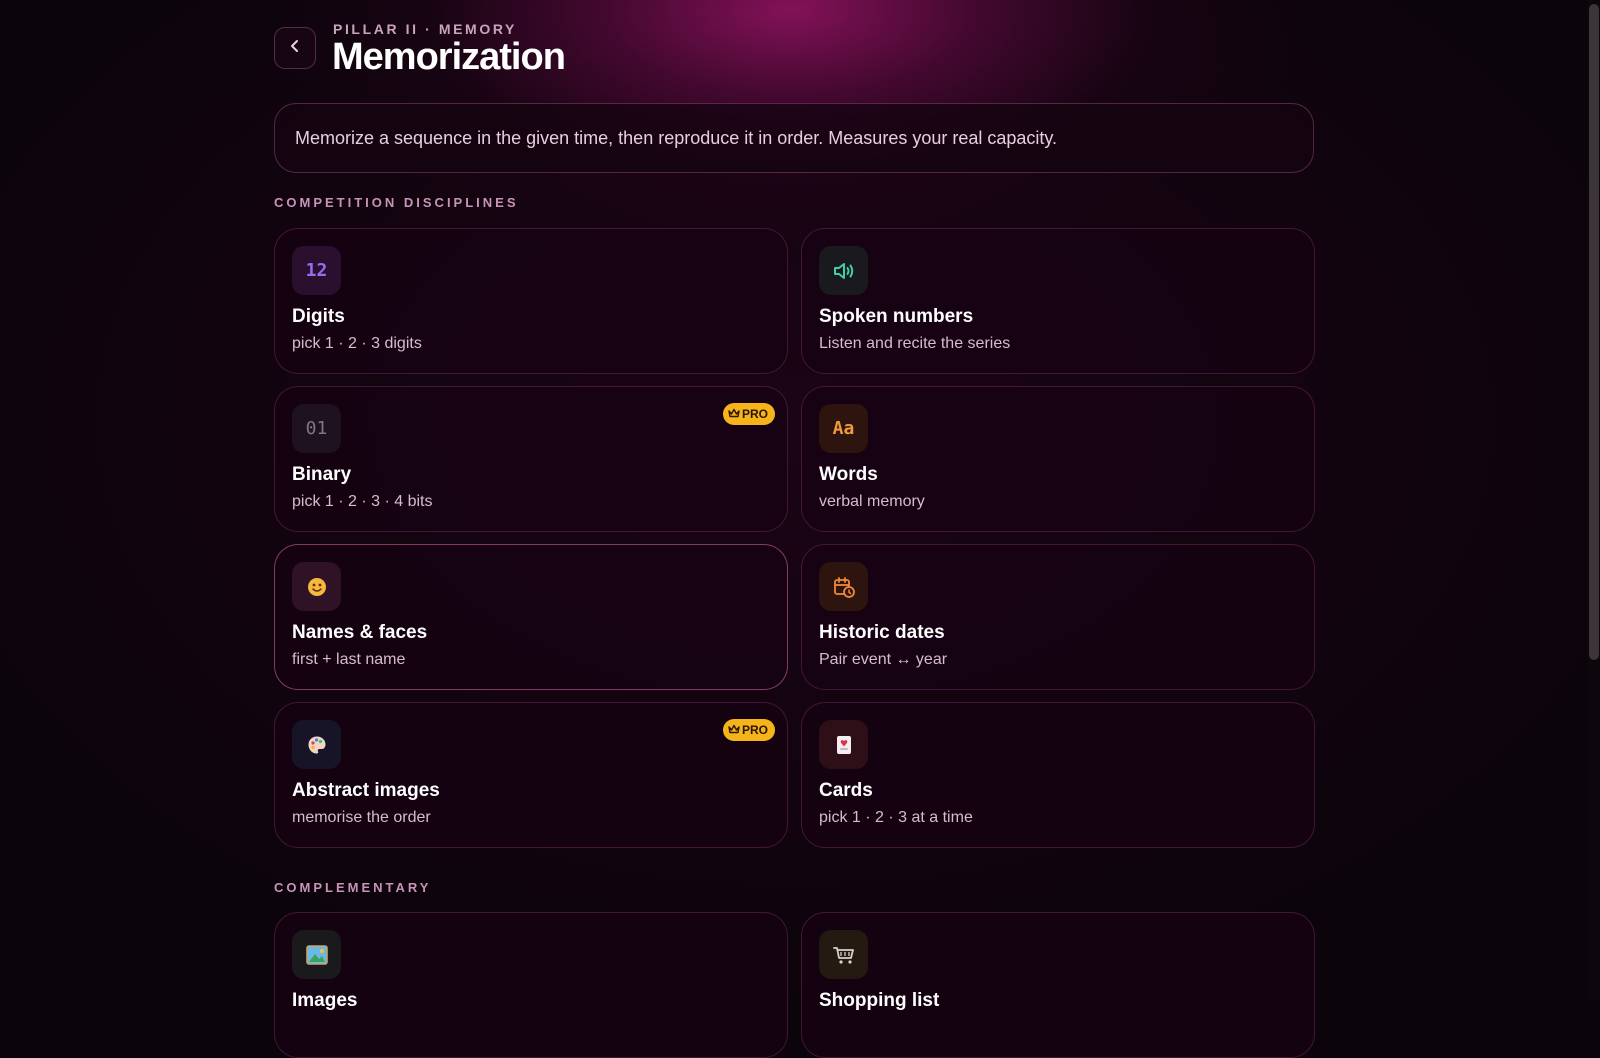  I want to click on card-title: Historic dates, so click(882, 632).